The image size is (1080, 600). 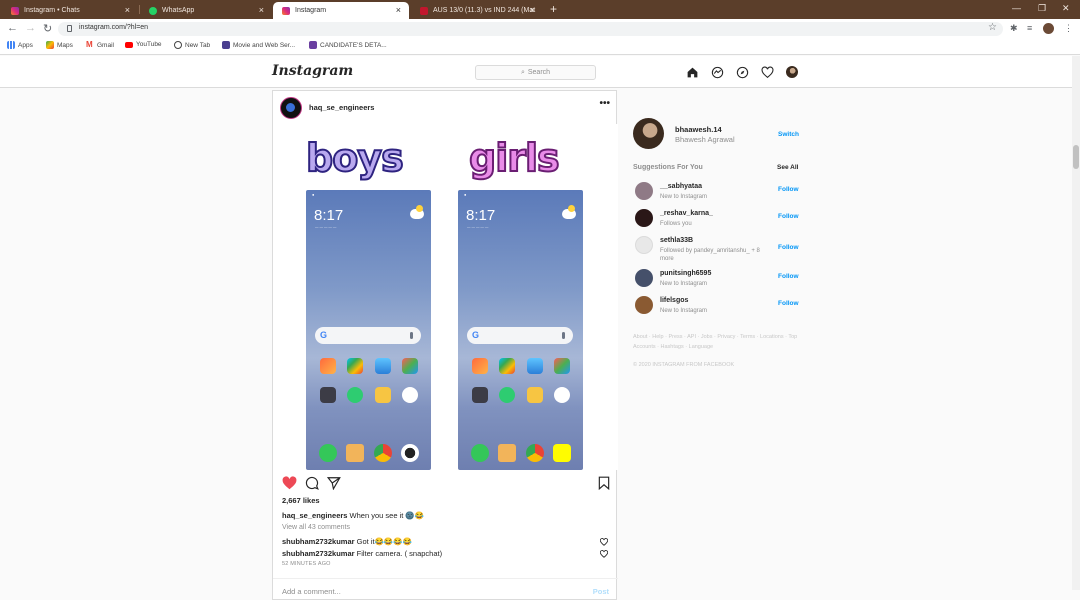 I want to click on browser-menu-icon: ⋮, so click(x=1068, y=28).